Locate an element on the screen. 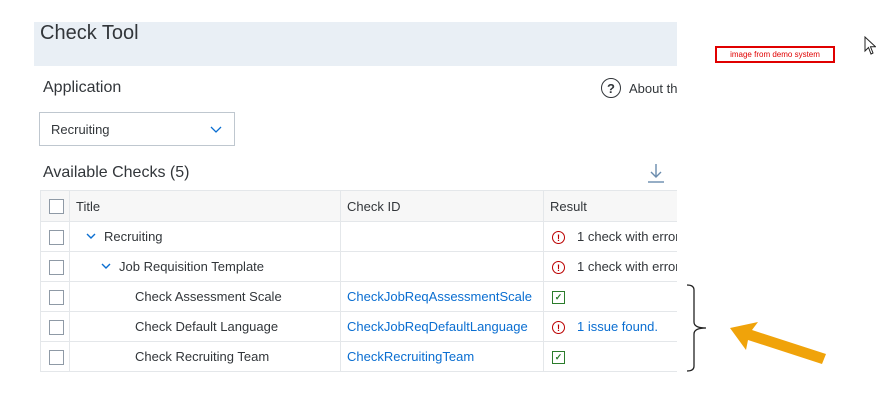  title-cell: Check Assessment Scale is located at coordinates (205, 296).